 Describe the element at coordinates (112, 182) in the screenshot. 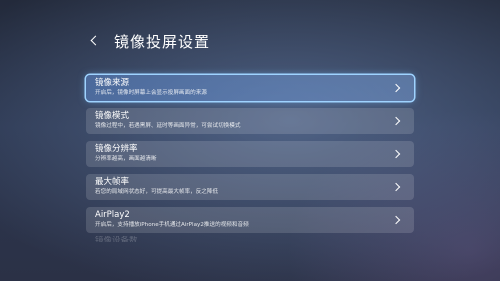

I see `setting-title: 最大帧率` at that location.